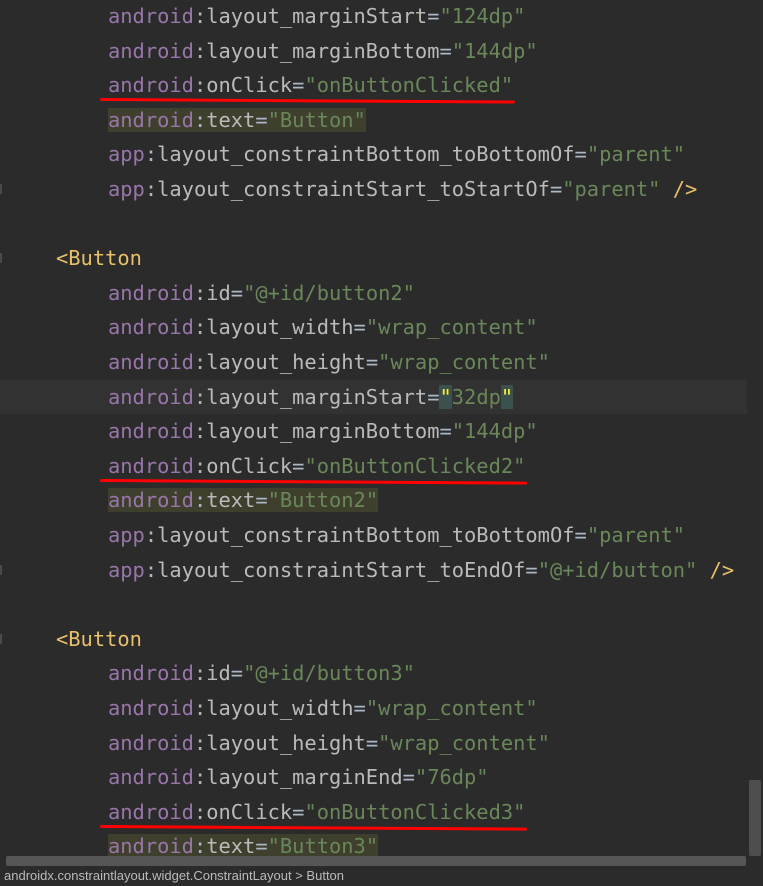 The height and width of the screenshot is (886, 763). I want to click on attribute-value: "@+id/button3", so click(329, 673).